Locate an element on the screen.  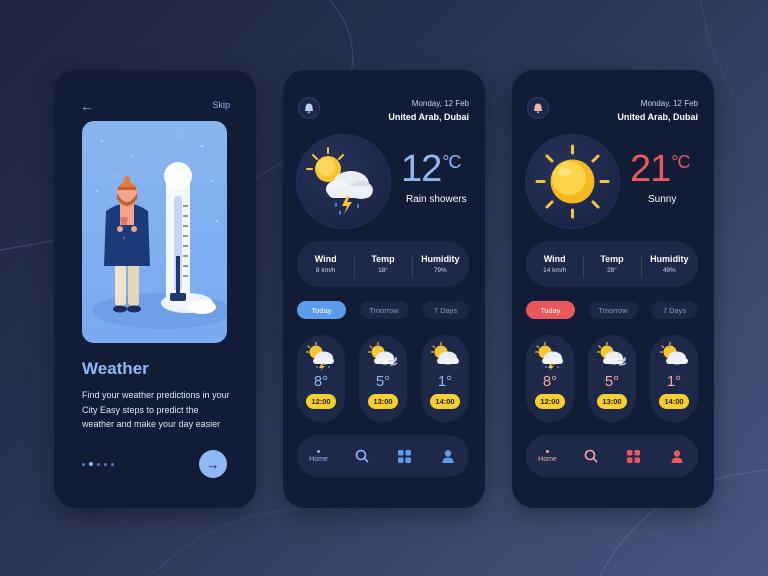
stat-value: 18° is located at coordinates (383, 270).